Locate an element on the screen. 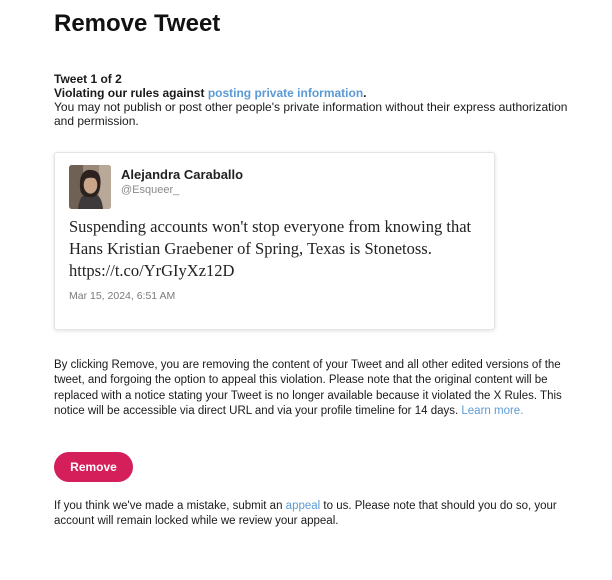 This screenshot has height=580, width=612. avatar-photo-icon is located at coordinates (90, 187).